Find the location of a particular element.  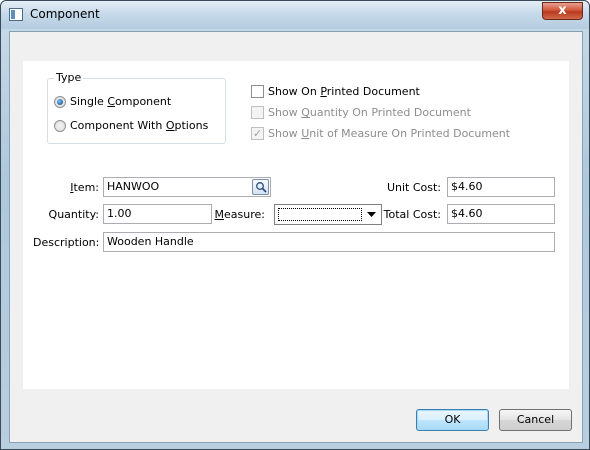

label-accelerator: C is located at coordinates (111, 101).